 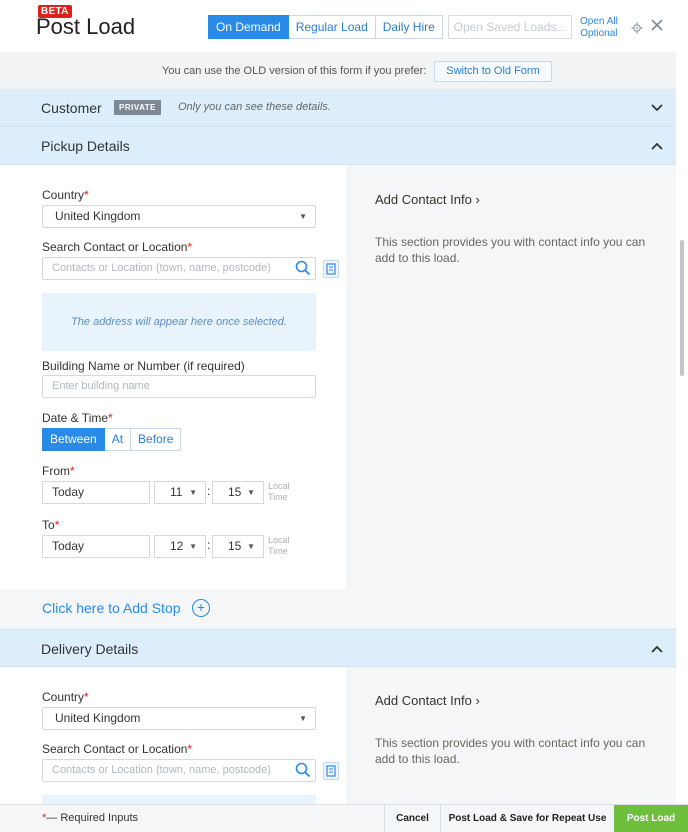 I want to click on post-and-save-button: Post Load & Save for Repeat Use, so click(x=527, y=818).